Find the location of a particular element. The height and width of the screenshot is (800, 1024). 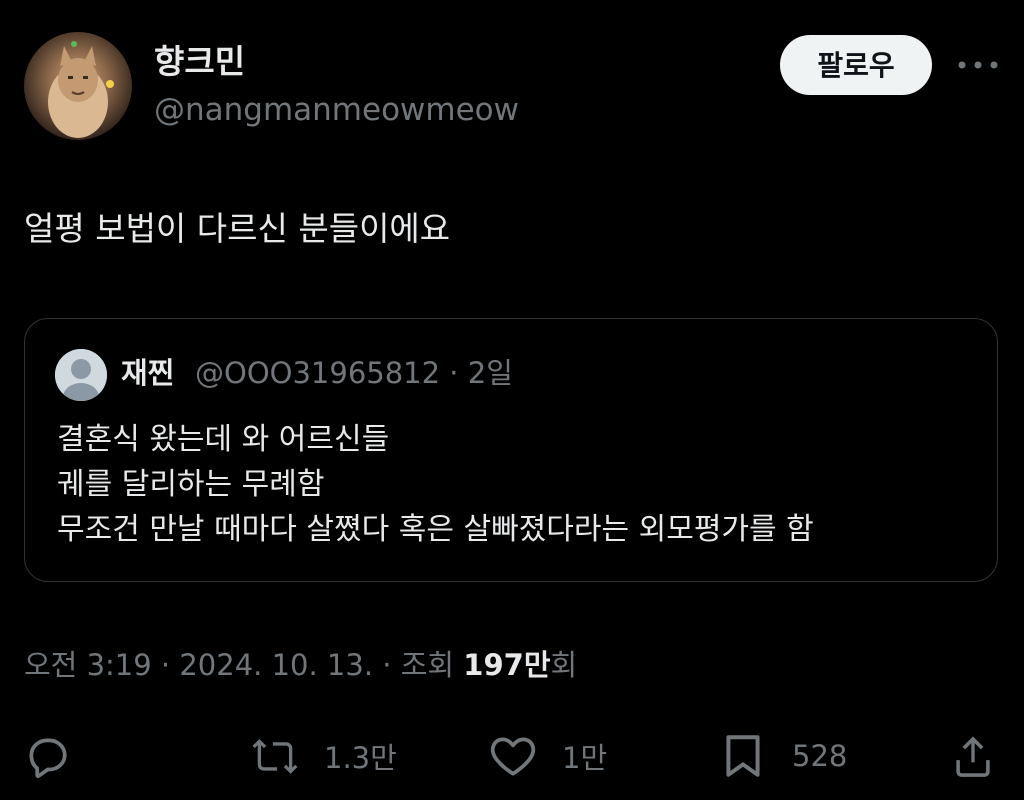

share-button is located at coordinates (973, 756).